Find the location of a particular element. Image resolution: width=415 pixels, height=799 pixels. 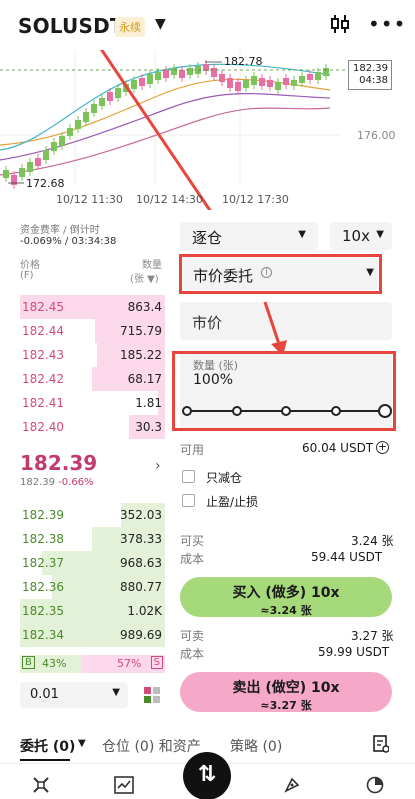

bid-price: 182.38 is located at coordinates (43, 539).